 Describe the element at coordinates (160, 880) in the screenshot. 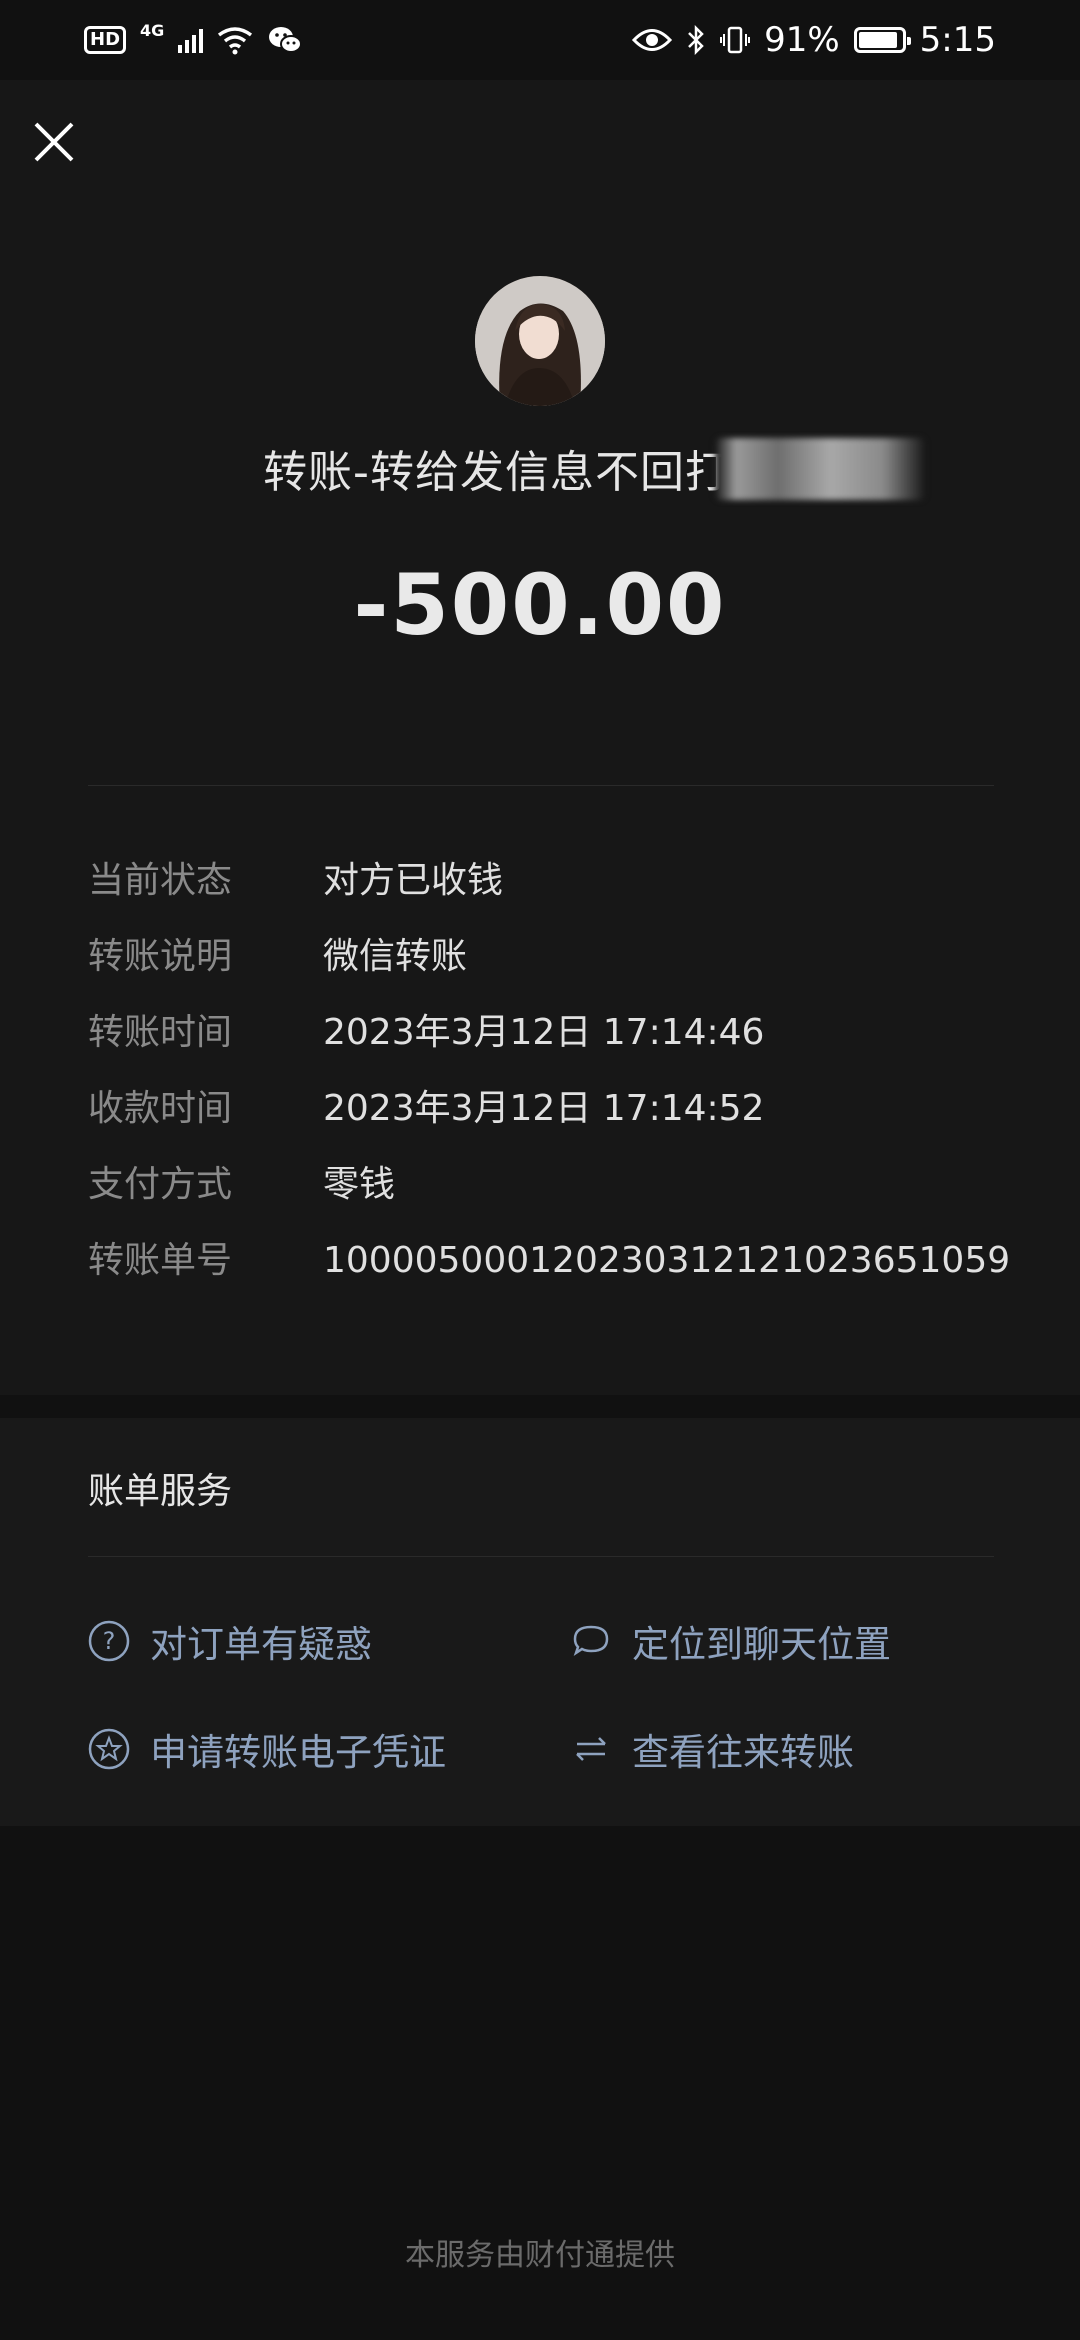

I see `detail-label: 当前状态` at that location.